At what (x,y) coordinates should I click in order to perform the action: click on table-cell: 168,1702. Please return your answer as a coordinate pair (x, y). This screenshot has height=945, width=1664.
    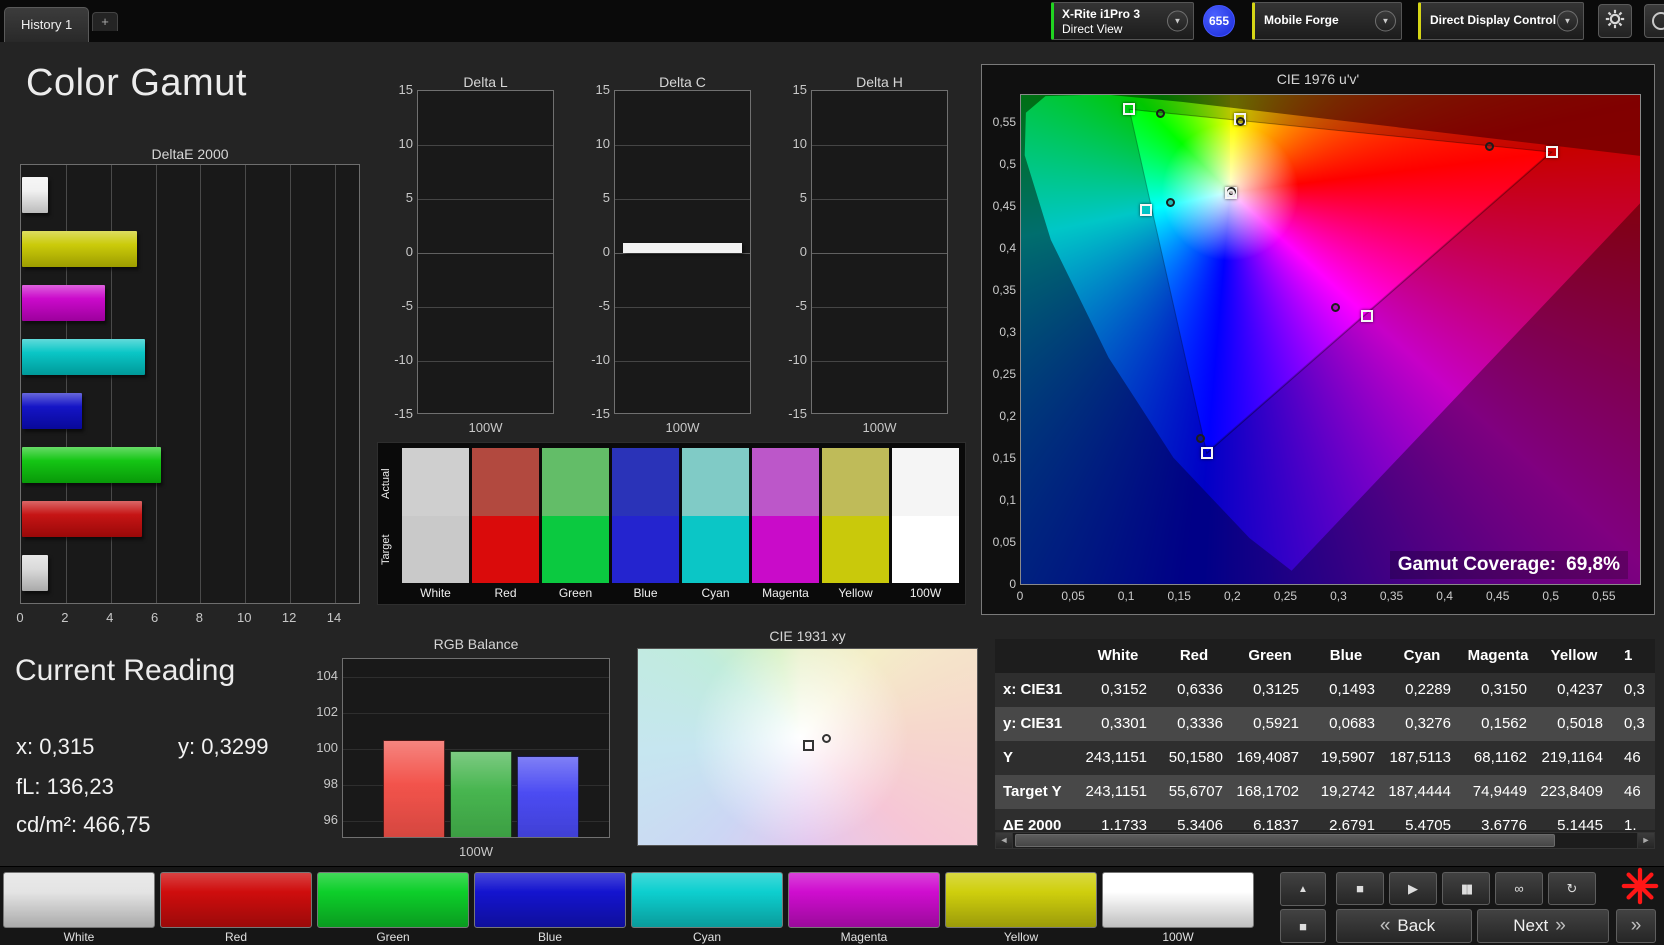
    Looking at the image, I should click on (1267, 791).